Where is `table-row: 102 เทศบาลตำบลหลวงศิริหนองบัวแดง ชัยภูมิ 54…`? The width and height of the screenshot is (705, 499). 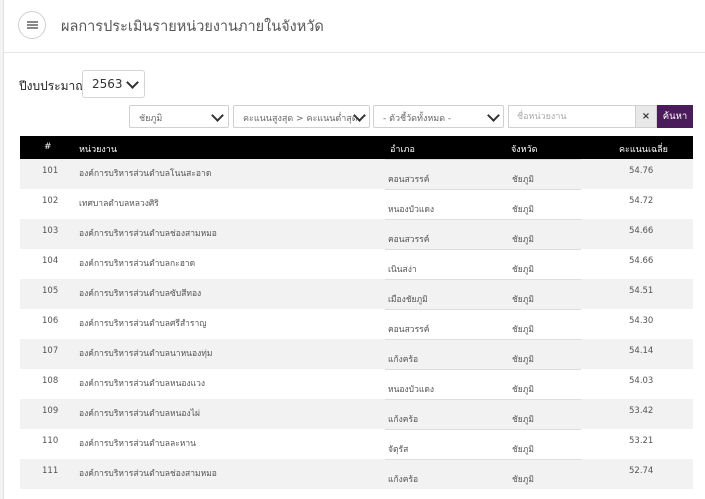 table-row: 102 เทศบาลตำบลหลวงศิริหนองบัวแดง ชัยภูมิ 54… is located at coordinates (356, 204).